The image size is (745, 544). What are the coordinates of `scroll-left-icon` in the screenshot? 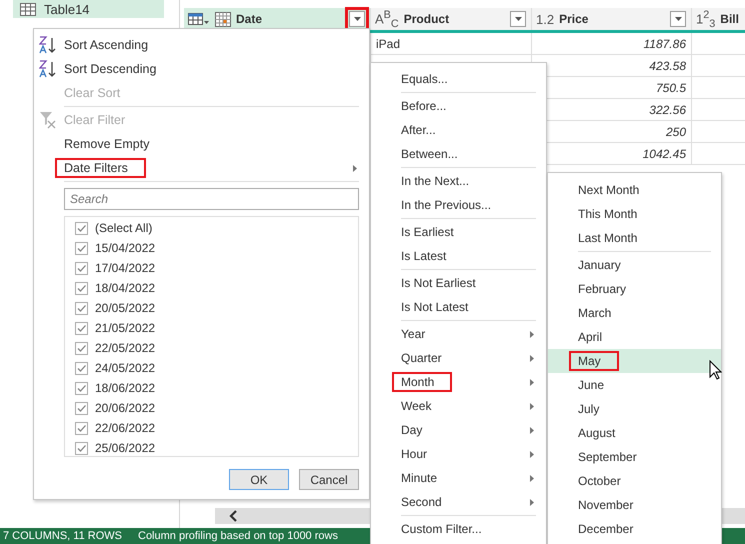 It's located at (233, 516).